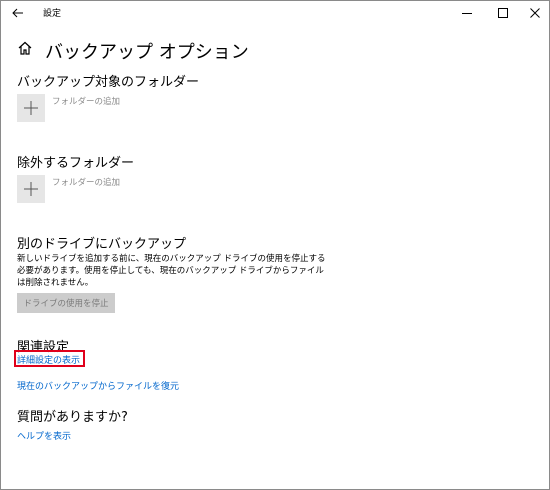 This screenshot has height=490, width=550. Describe the element at coordinates (52, 14) in the screenshot. I see `window-title: 設定` at that location.